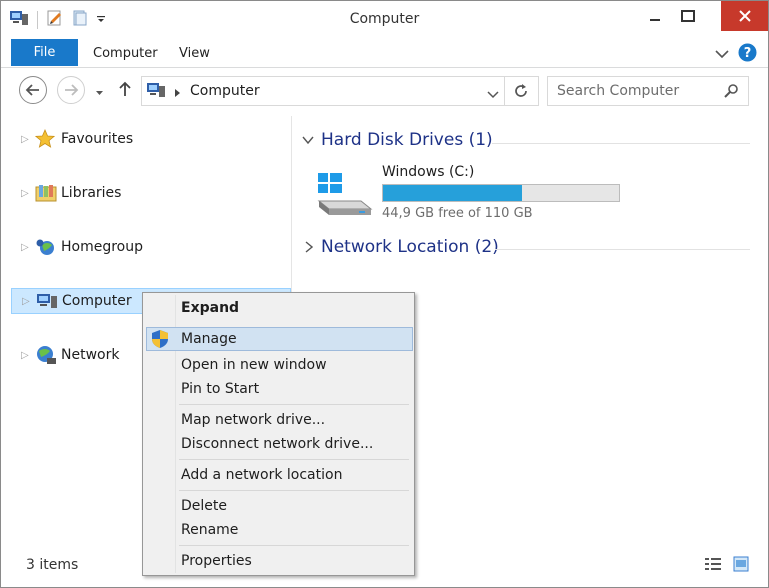 The image size is (769, 588). I want to click on menu-item-open-new-window: Open in new window, so click(278, 365).